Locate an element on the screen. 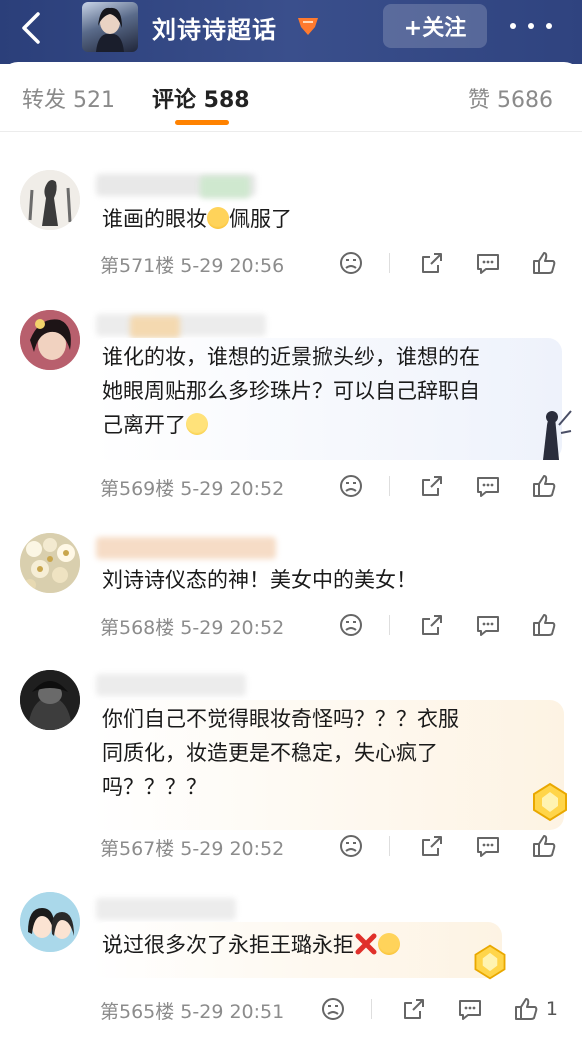 This screenshot has height=1050, width=582. like-count: 1 is located at coordinates (551, 1009).